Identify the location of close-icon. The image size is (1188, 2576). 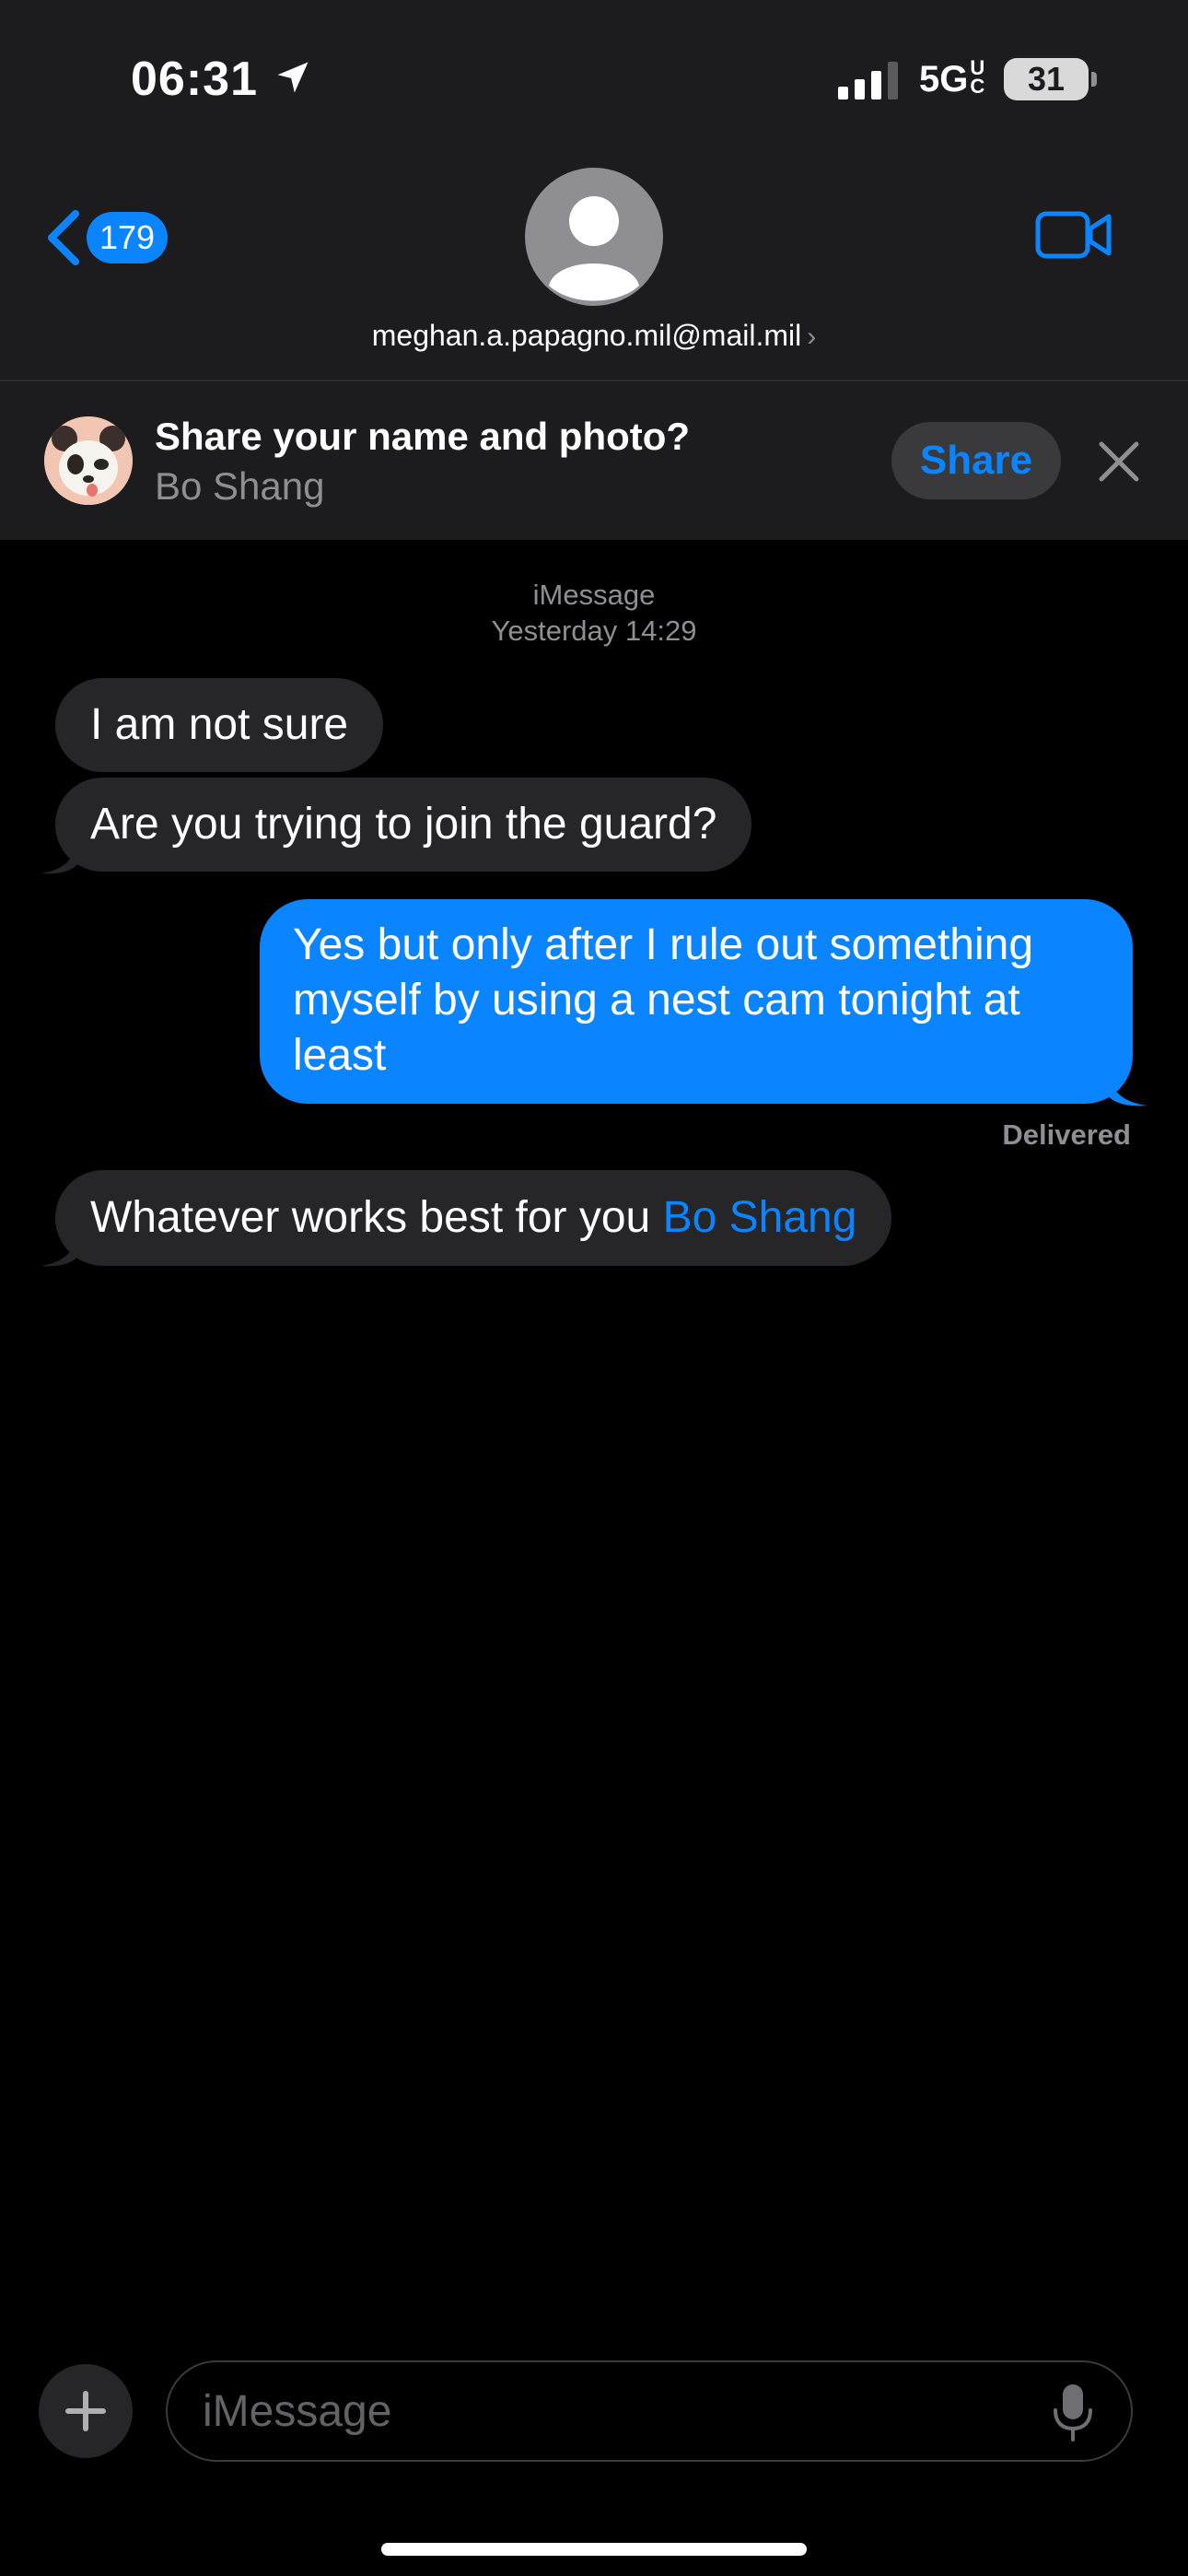
(1119, 462).